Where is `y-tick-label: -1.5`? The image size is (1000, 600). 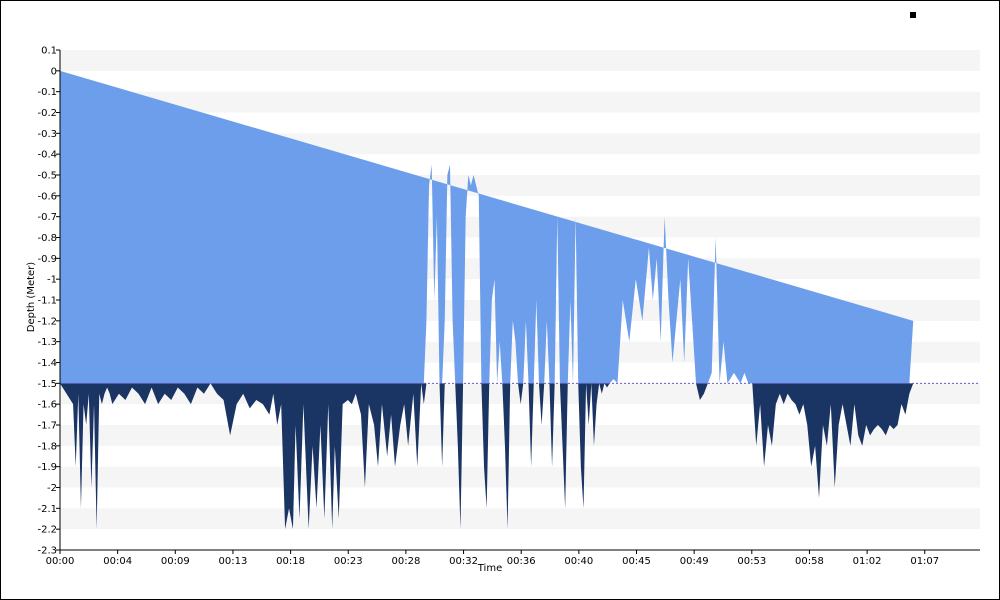
y-tick-label: -1.5 is located at coordinates (47, 384).